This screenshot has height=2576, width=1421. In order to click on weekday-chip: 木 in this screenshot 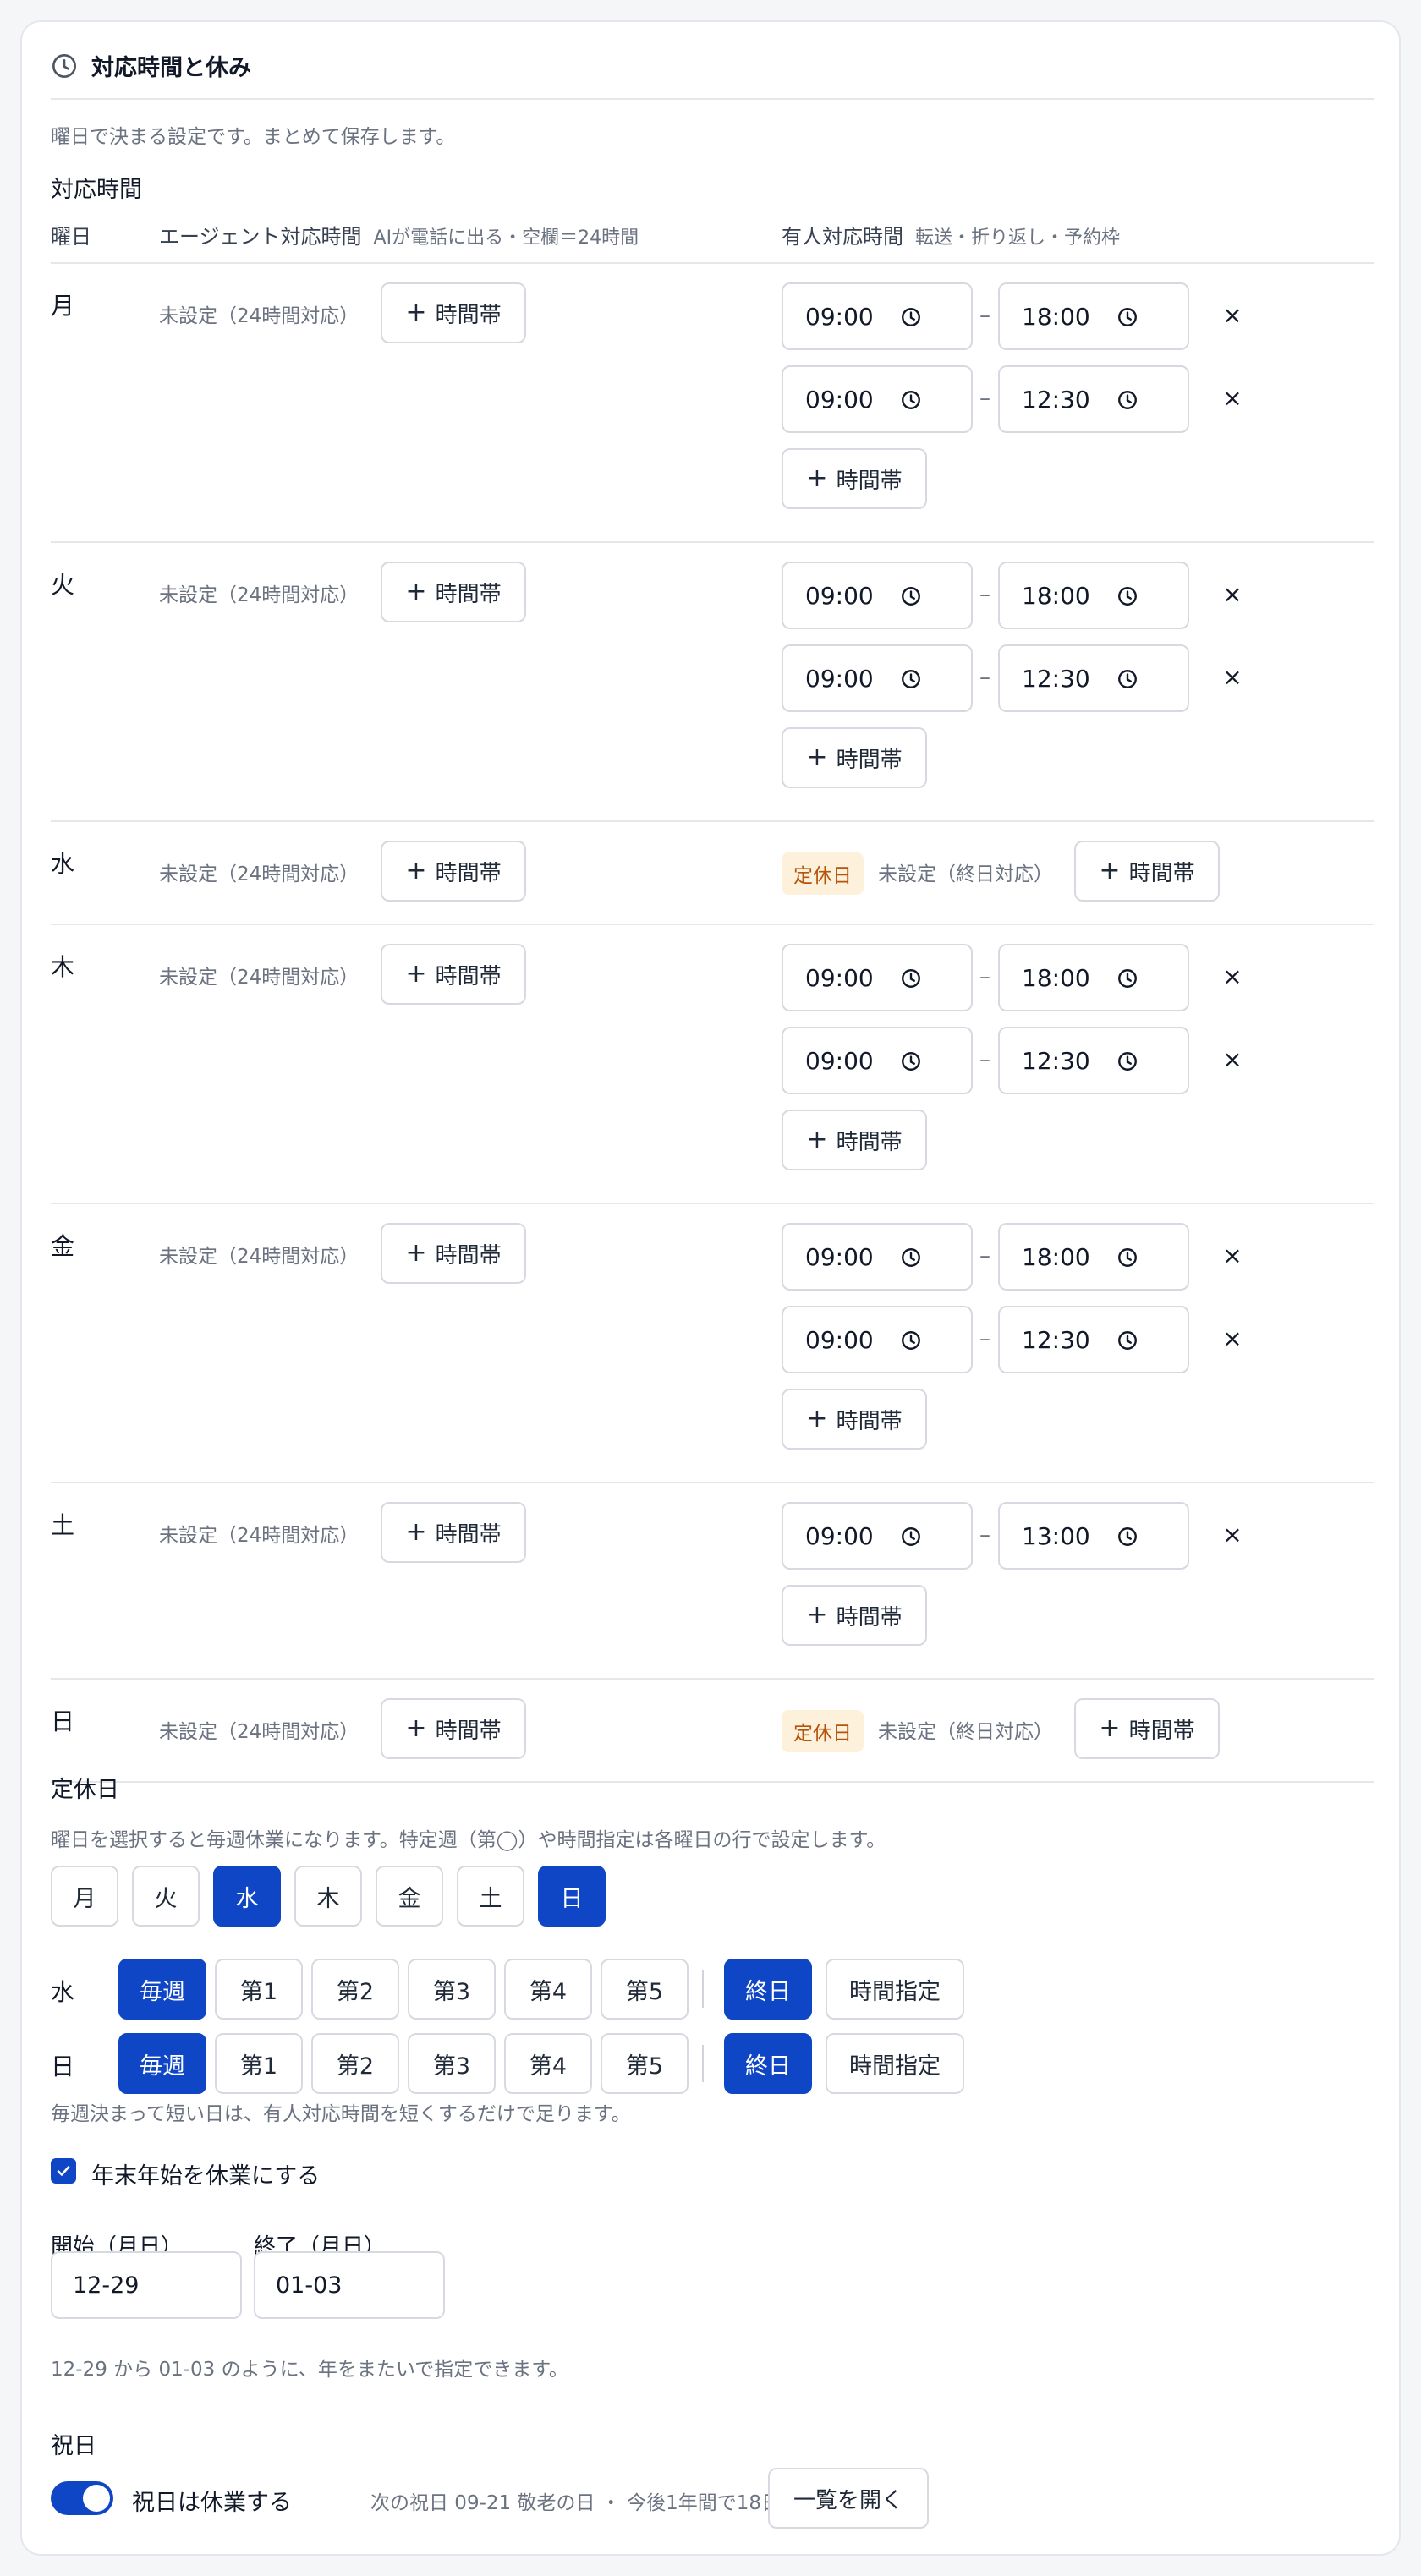, I will do `click(328, 1896)`.